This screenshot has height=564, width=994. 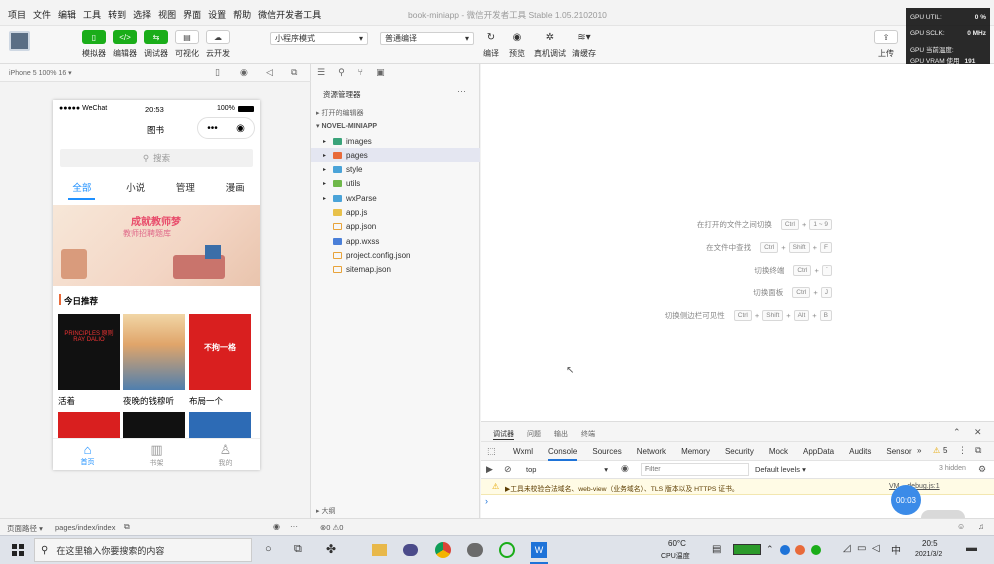 What do you see at coordinates (319, 38) in the screenshot?
I see `mode-select: 小程序模式 ▾` at bounding box center [319, 38].